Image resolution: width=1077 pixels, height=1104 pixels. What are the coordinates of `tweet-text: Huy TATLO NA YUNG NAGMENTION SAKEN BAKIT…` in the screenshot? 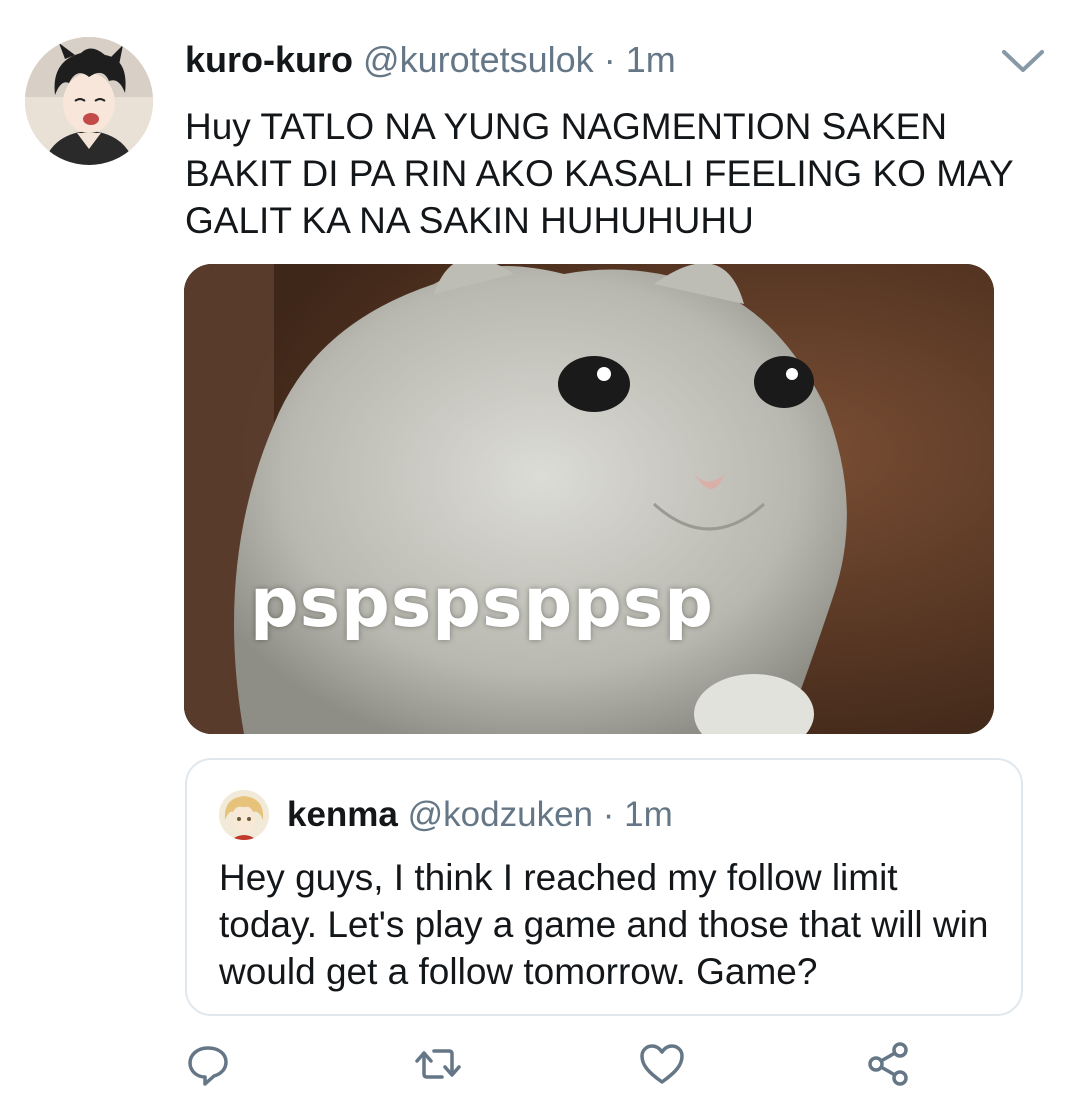 It's located at (599, 173).